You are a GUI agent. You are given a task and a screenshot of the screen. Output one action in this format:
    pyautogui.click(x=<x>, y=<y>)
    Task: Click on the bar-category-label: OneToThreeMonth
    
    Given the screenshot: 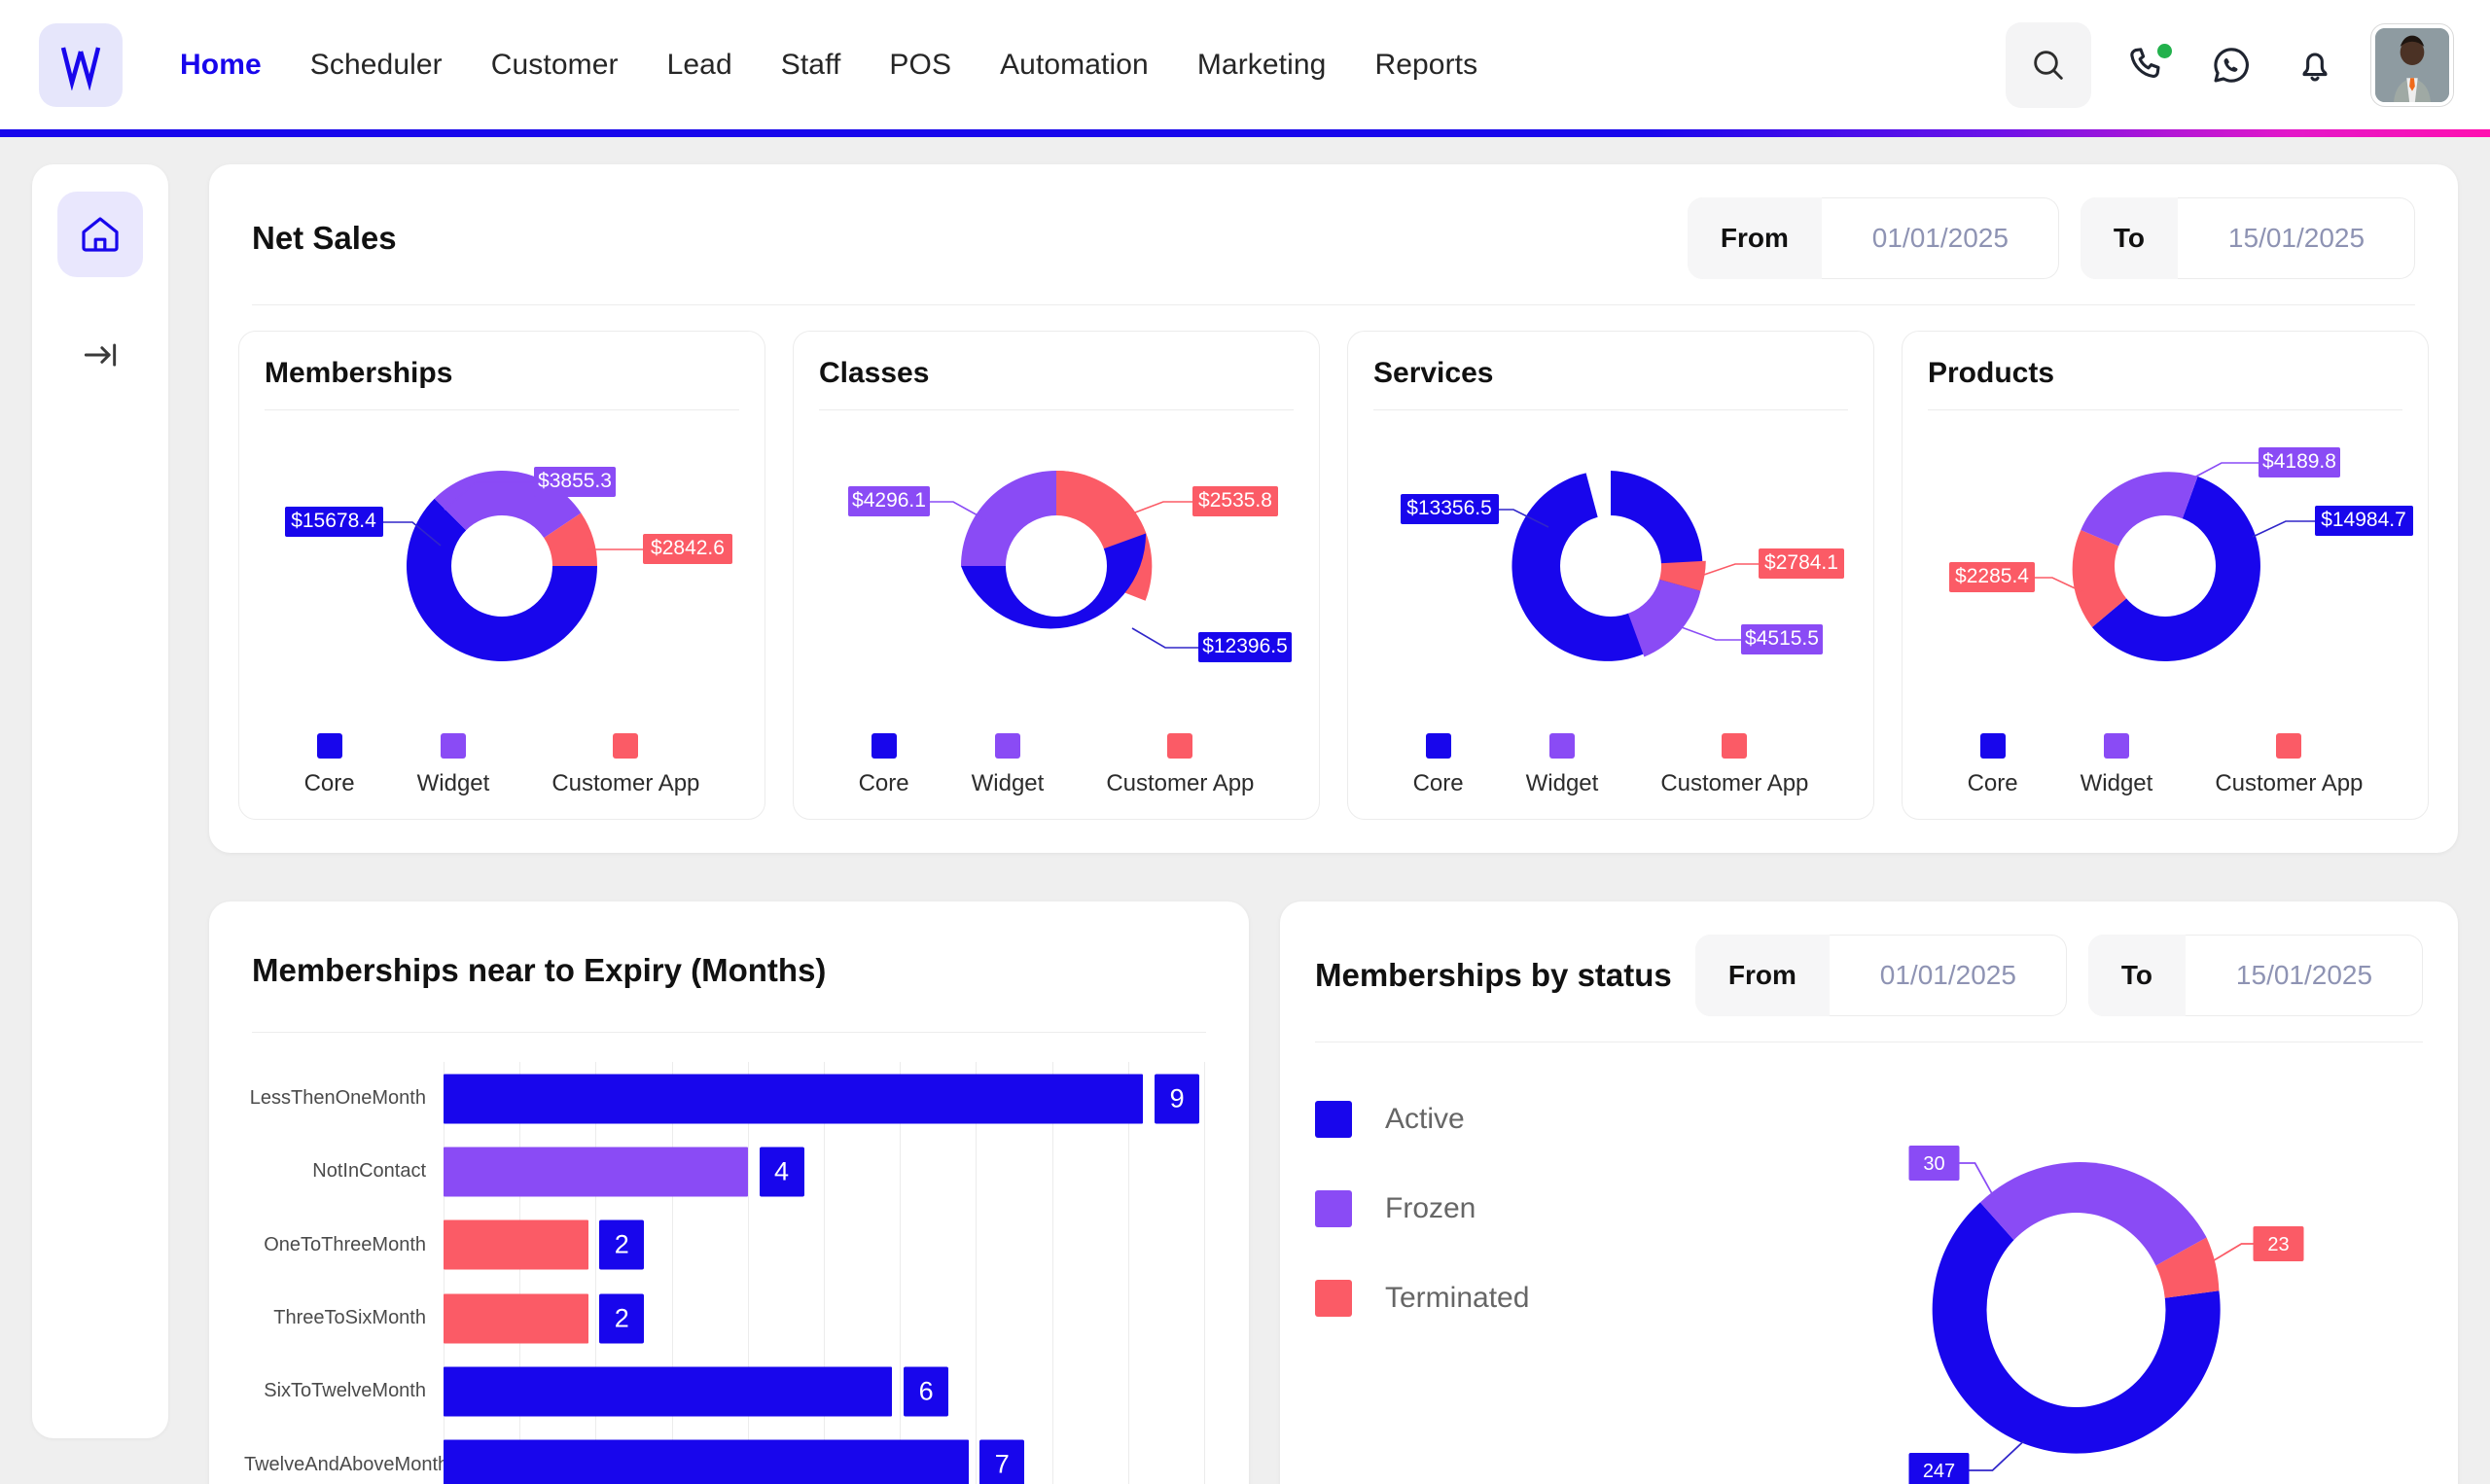 What is the action you would take?
    pyautogui.click(x=345, y=1244)
    